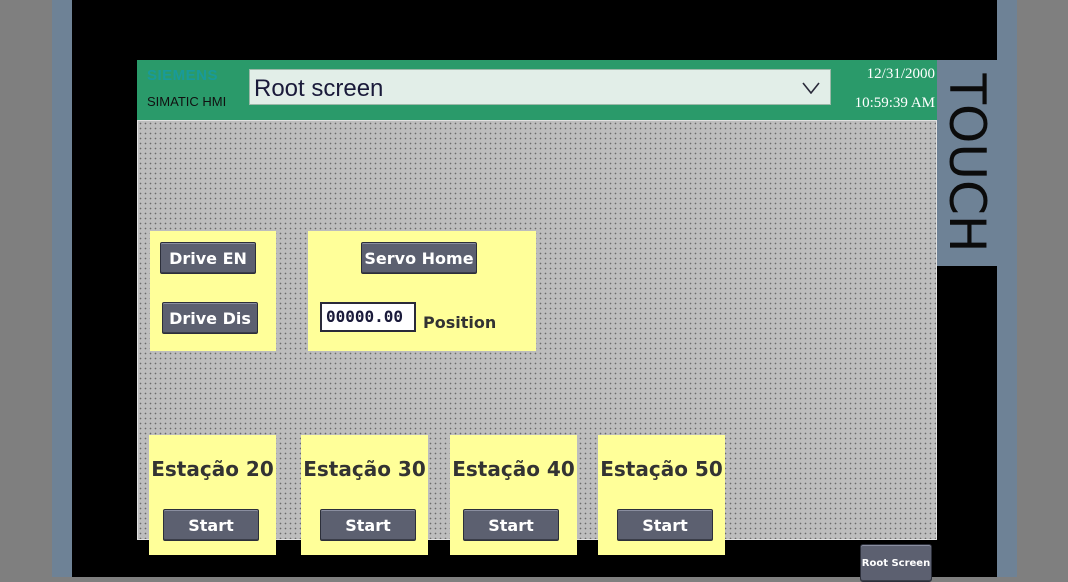 The width and height of the screenshot is (1068, 582). I want to click on drive-panel: Drive EN Drive Dis, so click(213, 291).